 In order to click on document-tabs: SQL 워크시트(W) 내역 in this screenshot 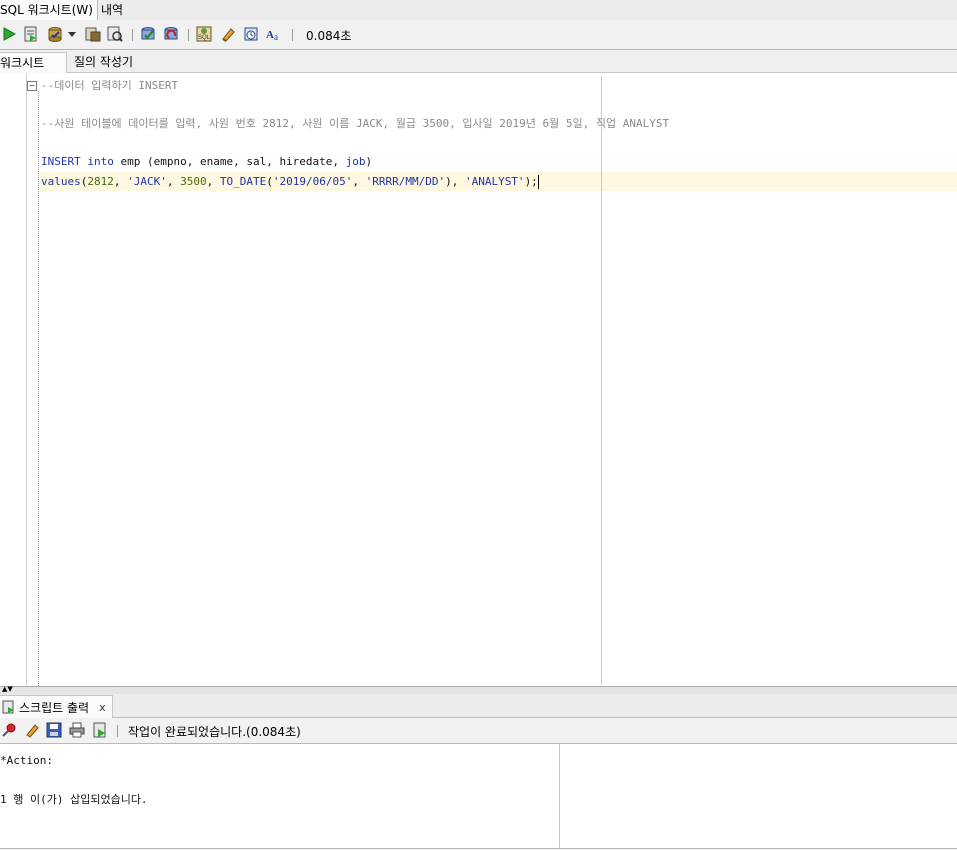, I will do `click(478, 10)`.